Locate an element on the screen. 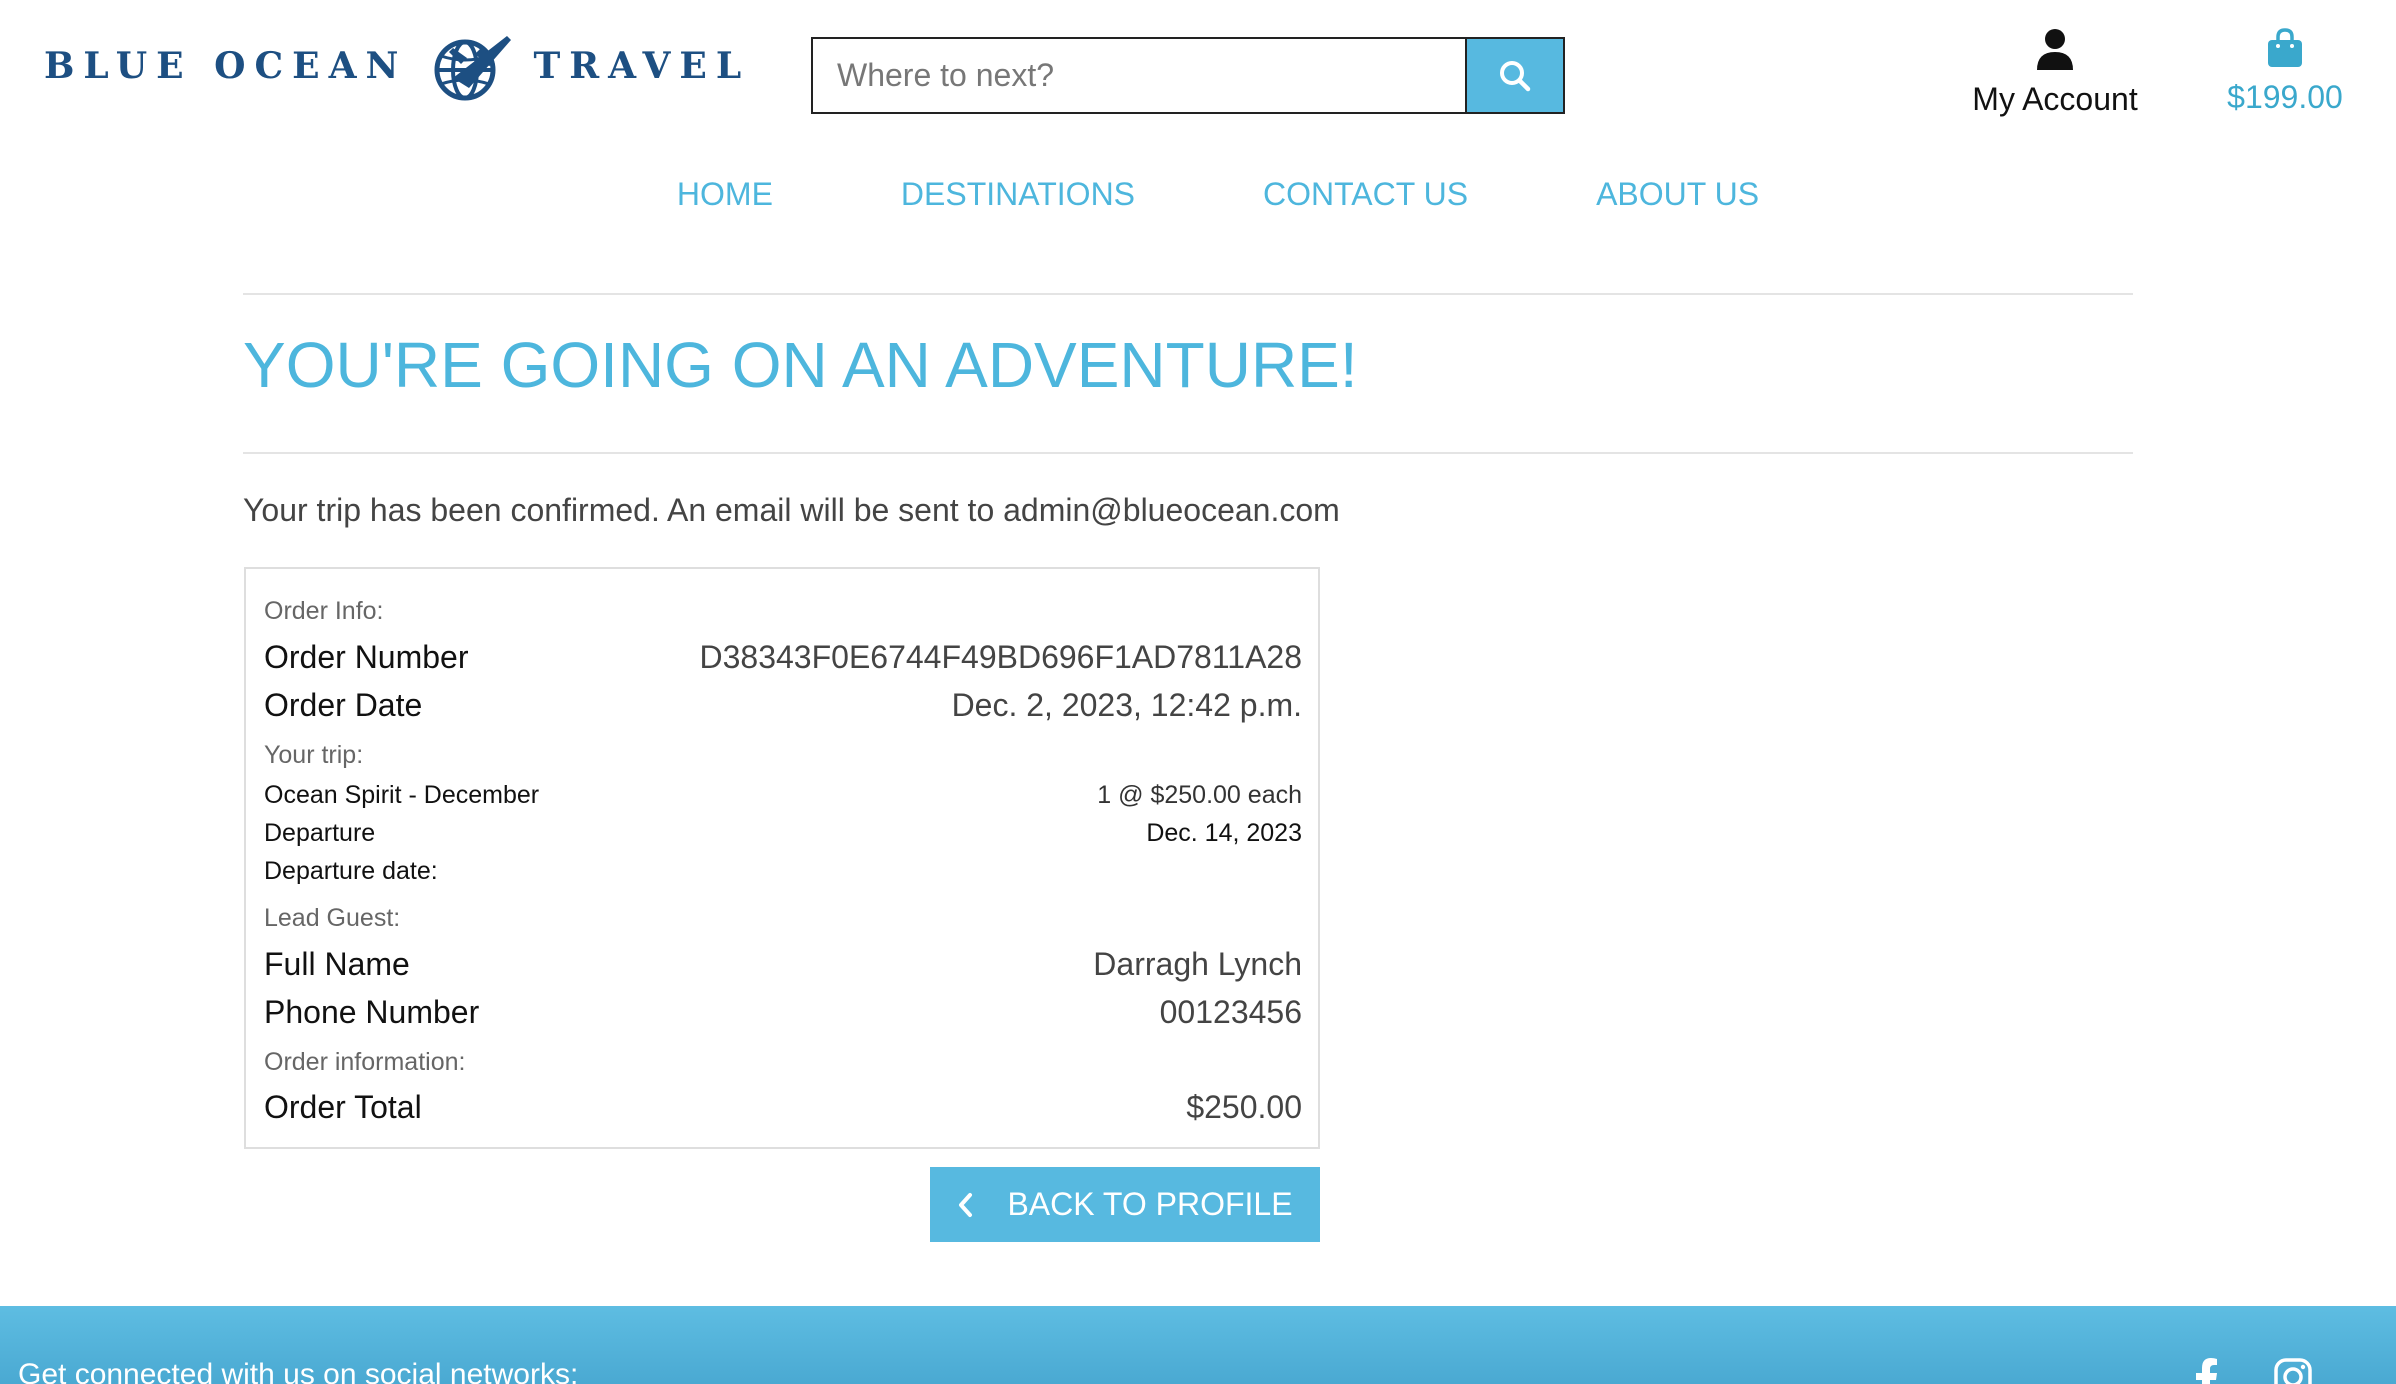 This screenshot has width=2396, height=1384. order-number-value: D38343F0E6744F49BD696F1AD7811A28 is located at coordinates (1001, 657).